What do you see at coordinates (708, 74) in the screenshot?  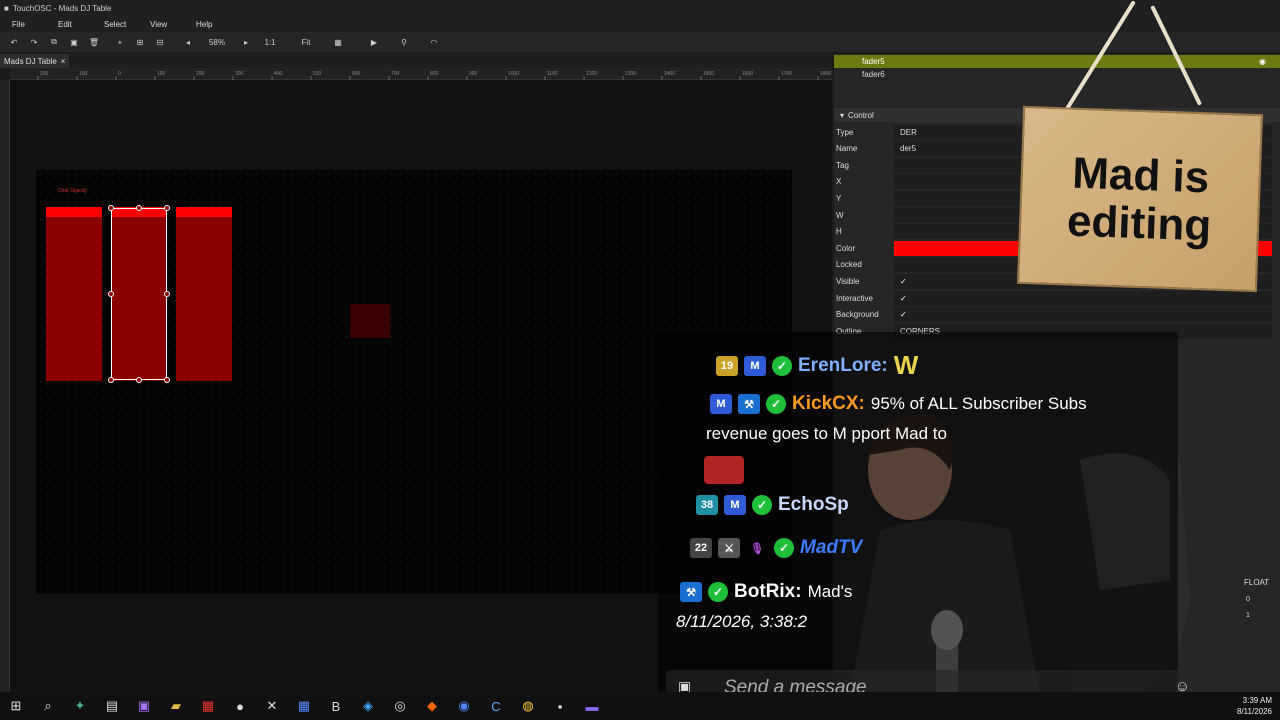 I see `ruler-tick-label: 1500` at bounding box center [708, 74].